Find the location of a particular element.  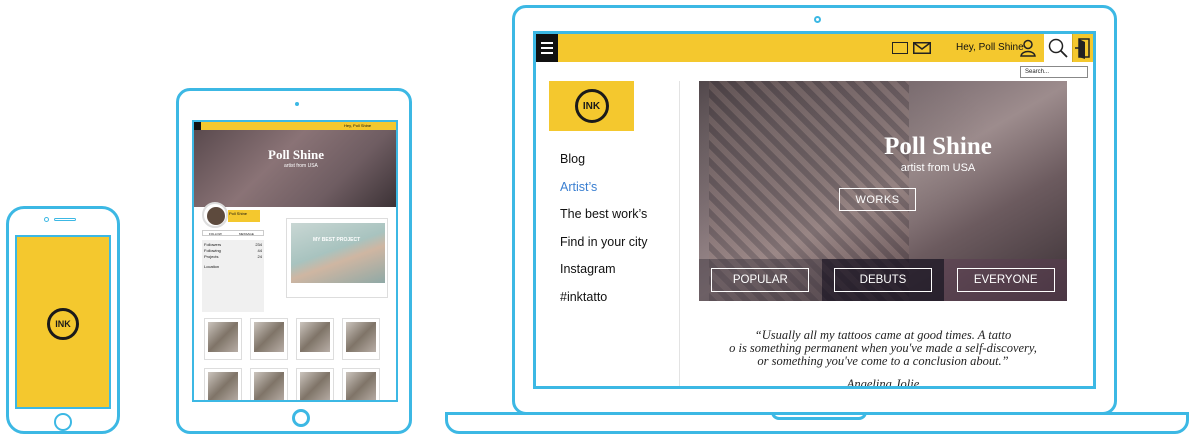

hero-artist-name: Poll Shine is located at coordinates (938, 146).